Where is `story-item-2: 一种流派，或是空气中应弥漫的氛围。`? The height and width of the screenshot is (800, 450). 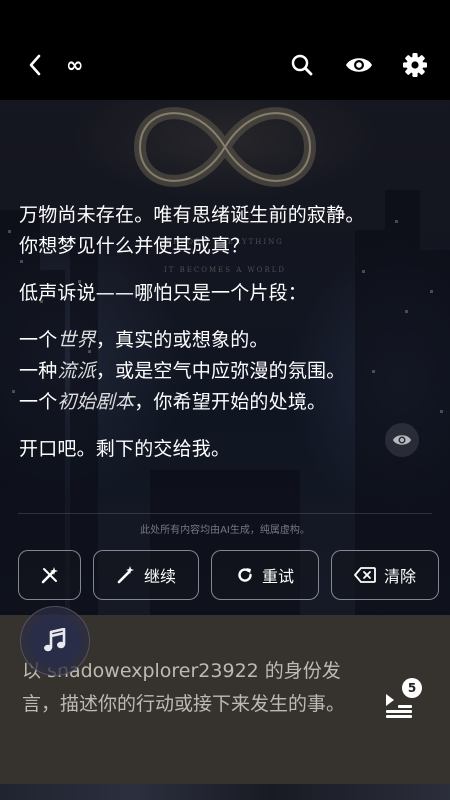 story-item-2: 一种流派，或是空气中应弥漫的氛围。 is located at coordinates (182, 371).